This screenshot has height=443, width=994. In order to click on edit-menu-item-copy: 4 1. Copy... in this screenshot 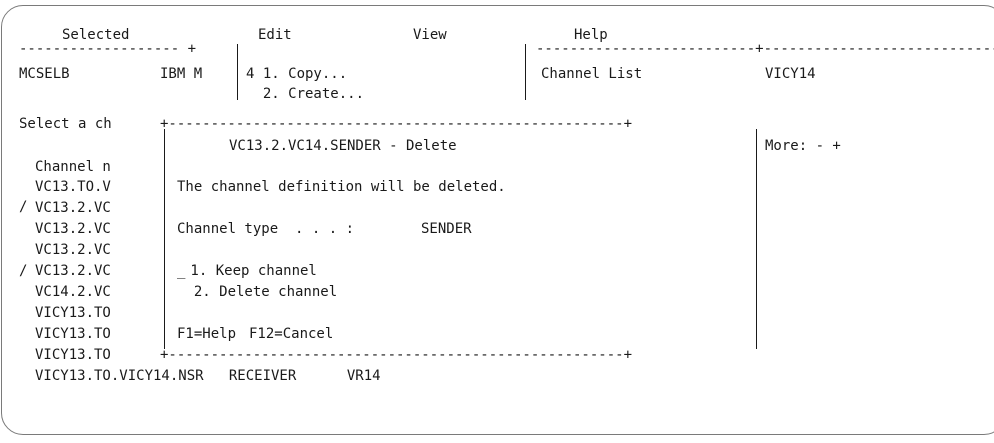, I will do `click(296, 74)`.